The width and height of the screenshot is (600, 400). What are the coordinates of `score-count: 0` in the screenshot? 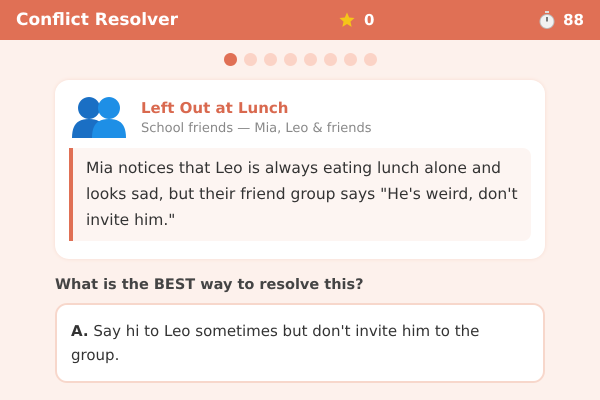 It's located at (369, 20).